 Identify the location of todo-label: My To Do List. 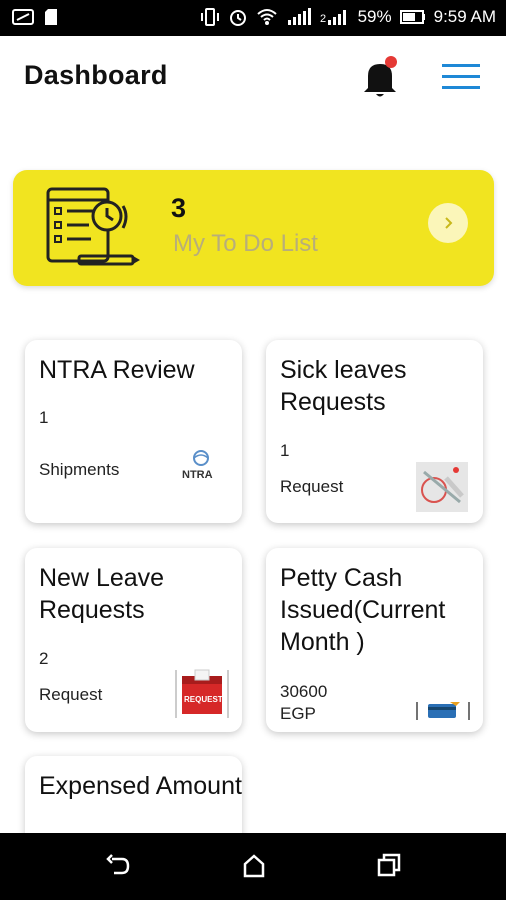
(245, 243).